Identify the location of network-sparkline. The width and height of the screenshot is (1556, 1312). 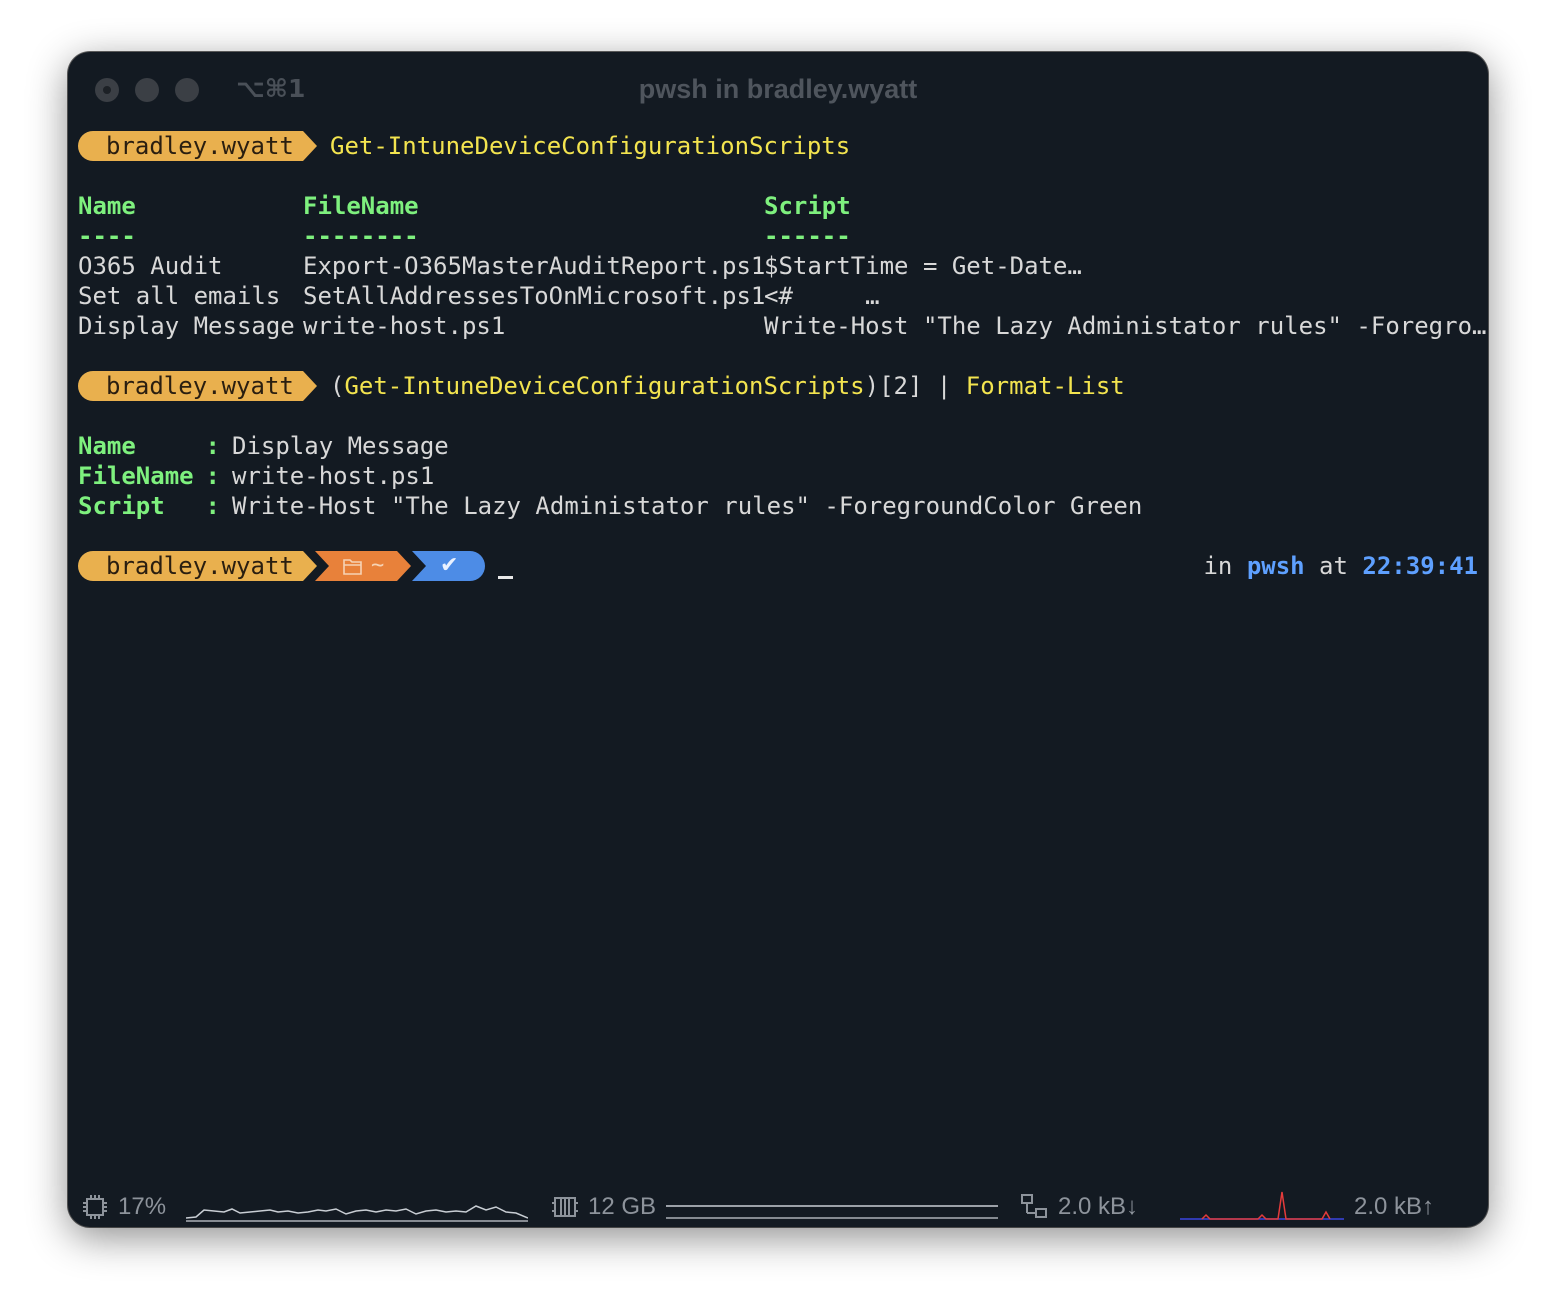
(1262, 1205).